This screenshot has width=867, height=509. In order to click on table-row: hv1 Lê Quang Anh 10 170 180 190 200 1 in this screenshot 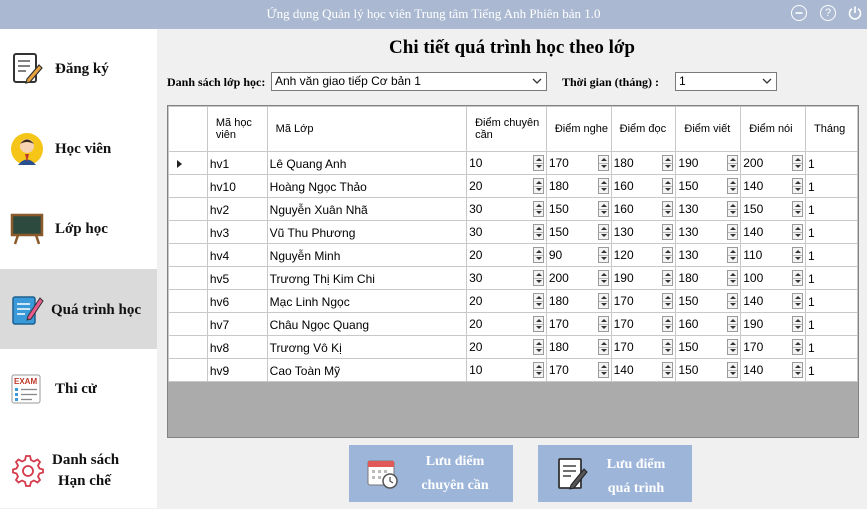, I will do `click(513, 163)`.